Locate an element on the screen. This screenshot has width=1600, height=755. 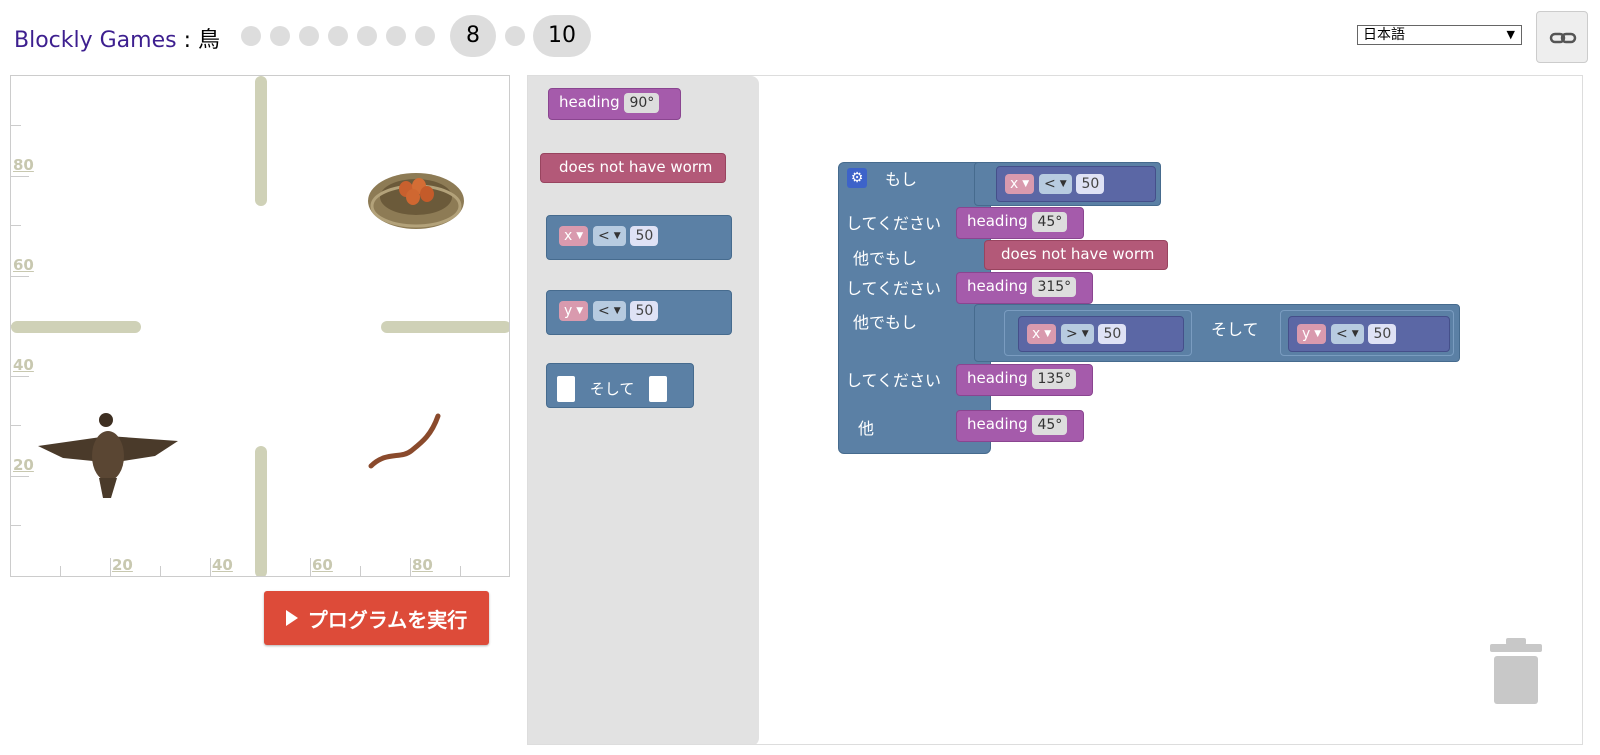
toolbox-no-worm-block: does not have worm is located at coordinates (633, 168).